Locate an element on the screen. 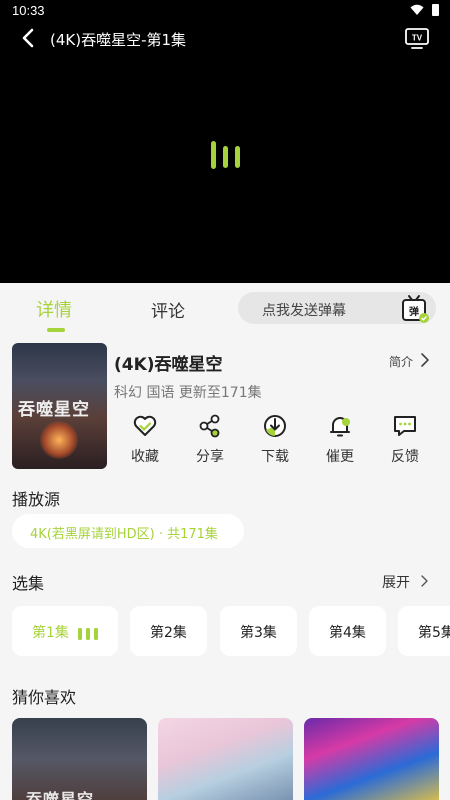  show-title: (4K)吞噬星空 is located at coordinates (168, 365).